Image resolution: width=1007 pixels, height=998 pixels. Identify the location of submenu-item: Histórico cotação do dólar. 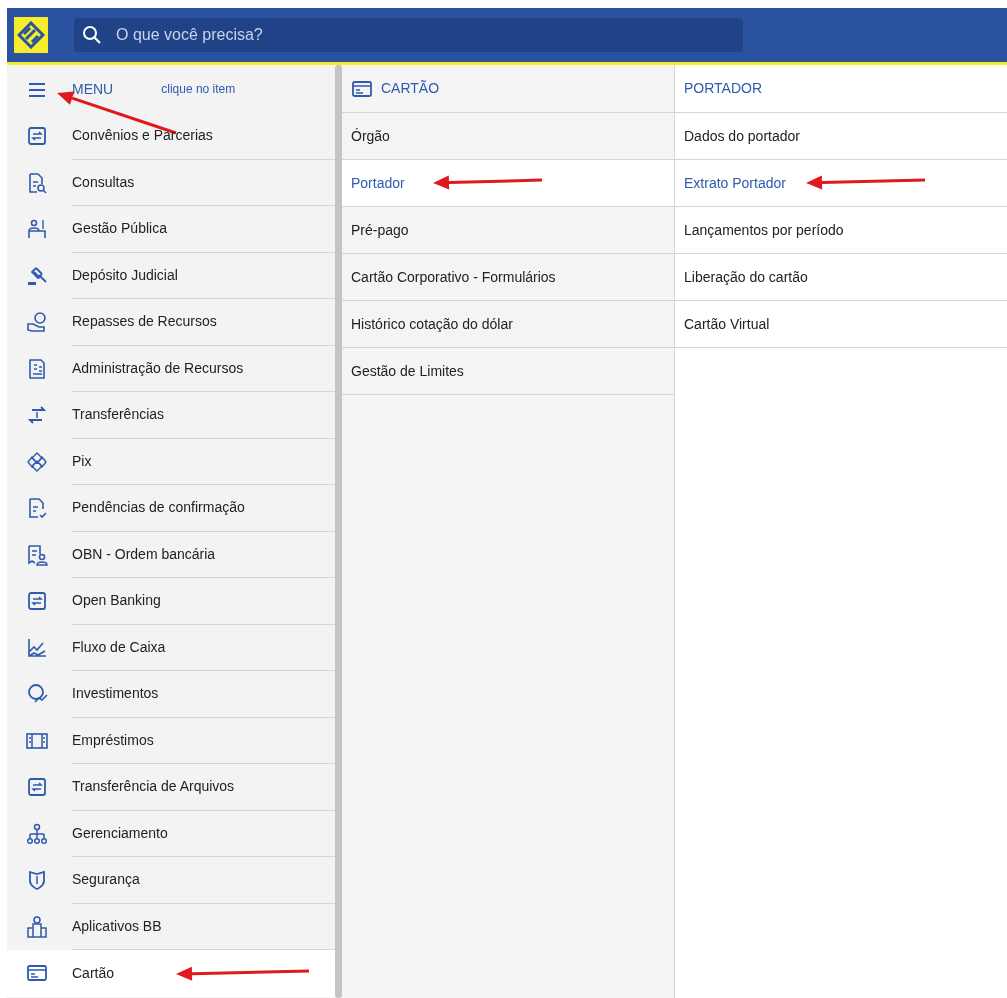
(508, 324).